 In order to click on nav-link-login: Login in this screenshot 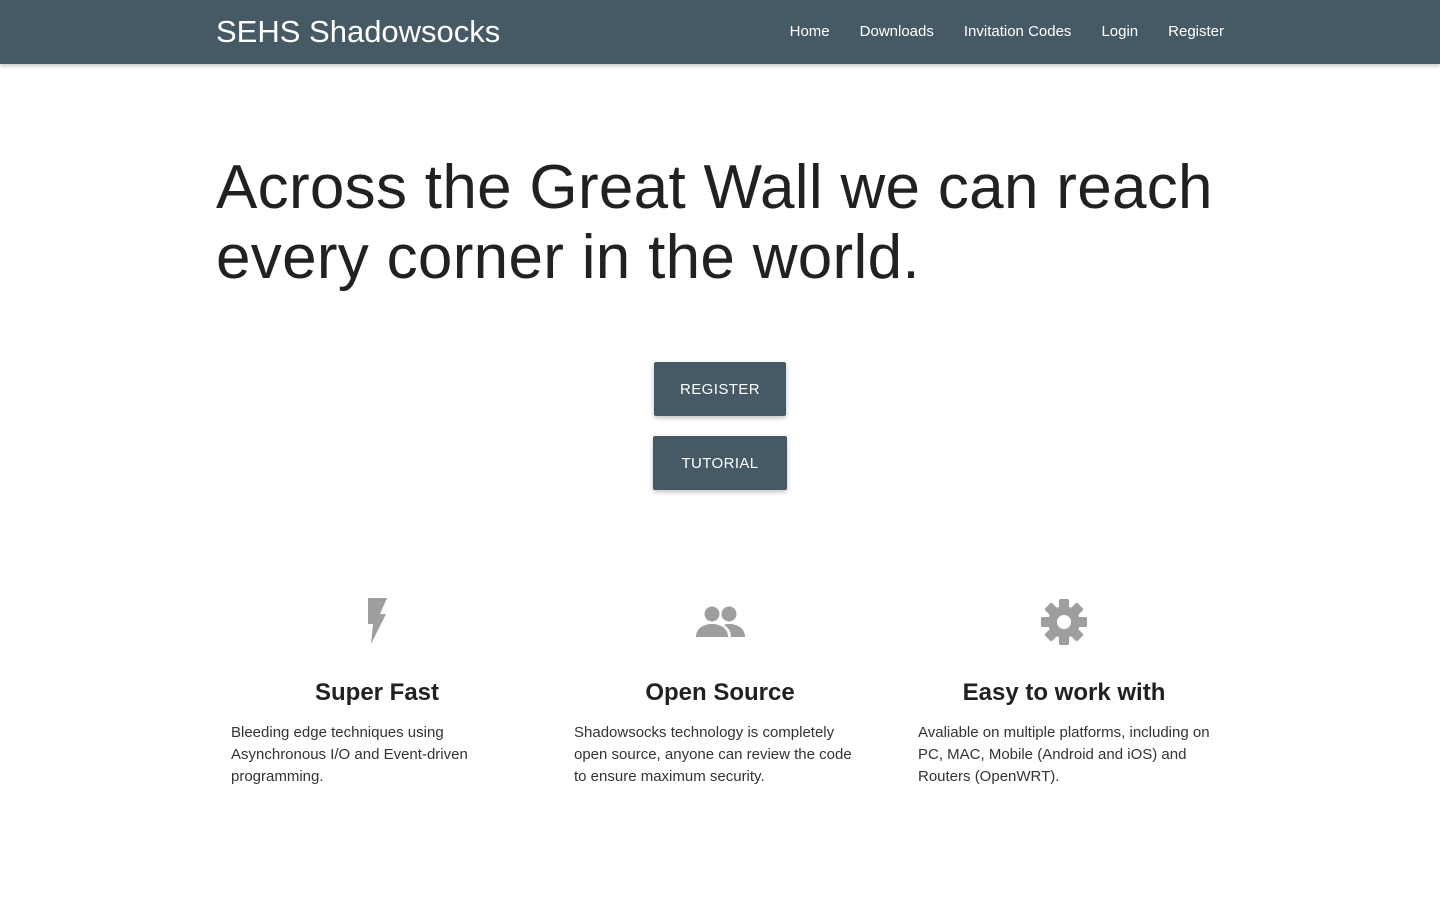, I will do `click(1119, 31)`.